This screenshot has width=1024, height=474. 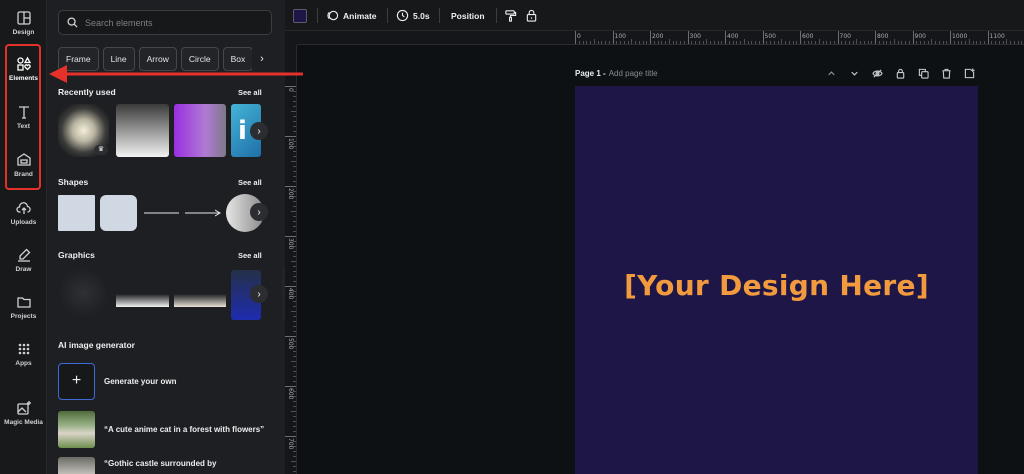 I want to click on shapes-title: Shapes, so click(x=73, y=182).